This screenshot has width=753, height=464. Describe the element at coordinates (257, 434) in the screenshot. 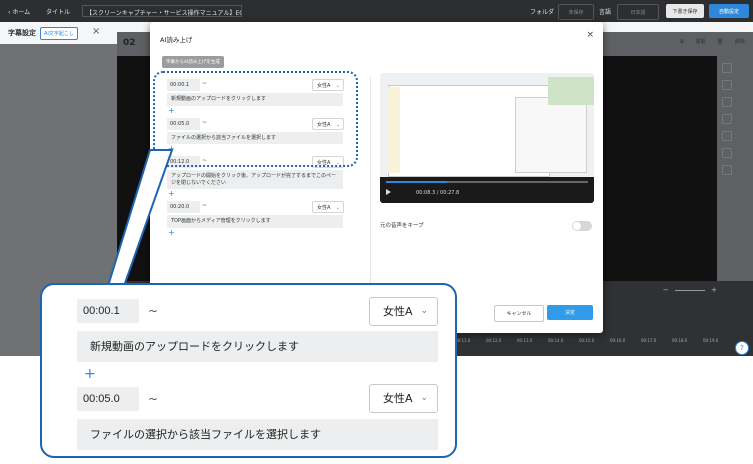

I see `callout-text-2: ファイルの選択から該当ファイルを選択します` at that location.